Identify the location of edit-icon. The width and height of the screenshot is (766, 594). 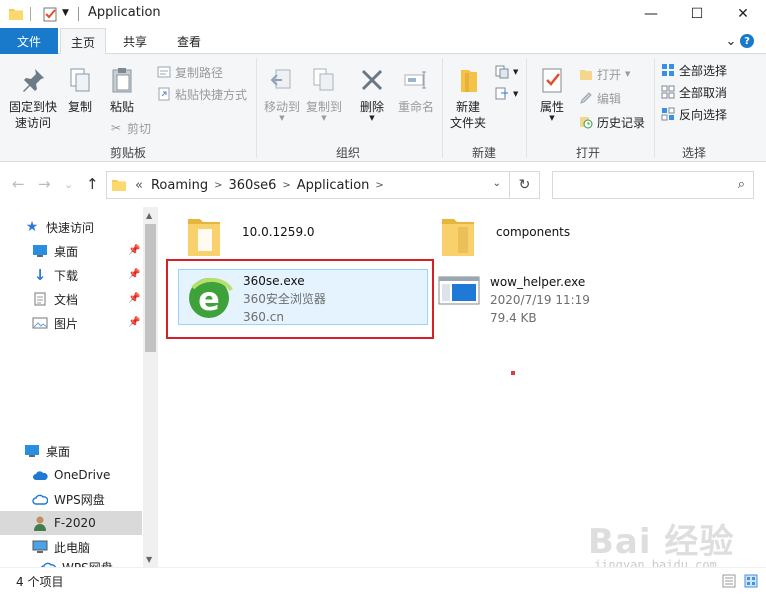
(586, 98).